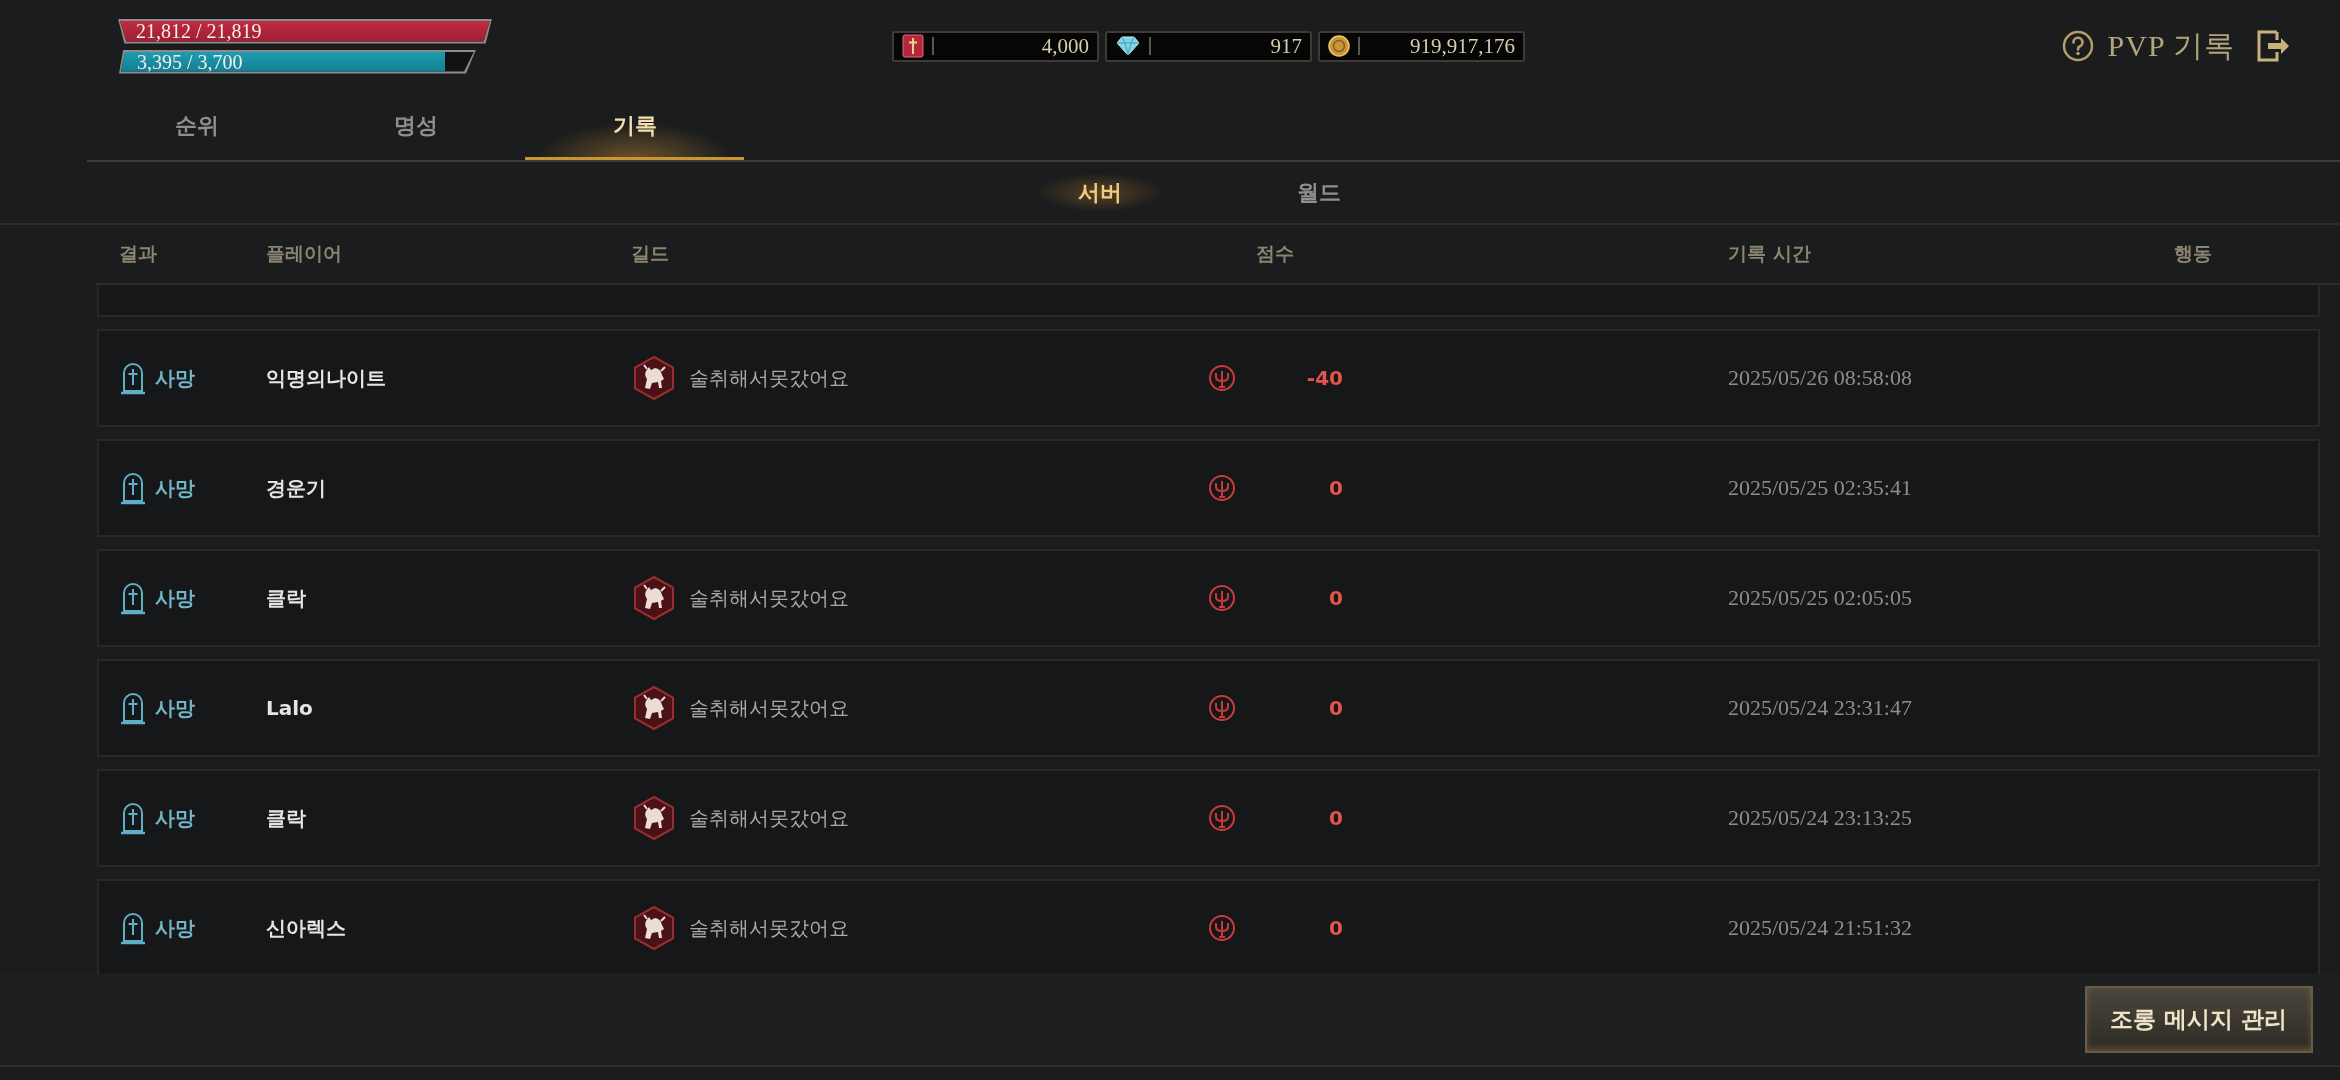  I want to click on player-name: 신아렉스, so click(306, 928).